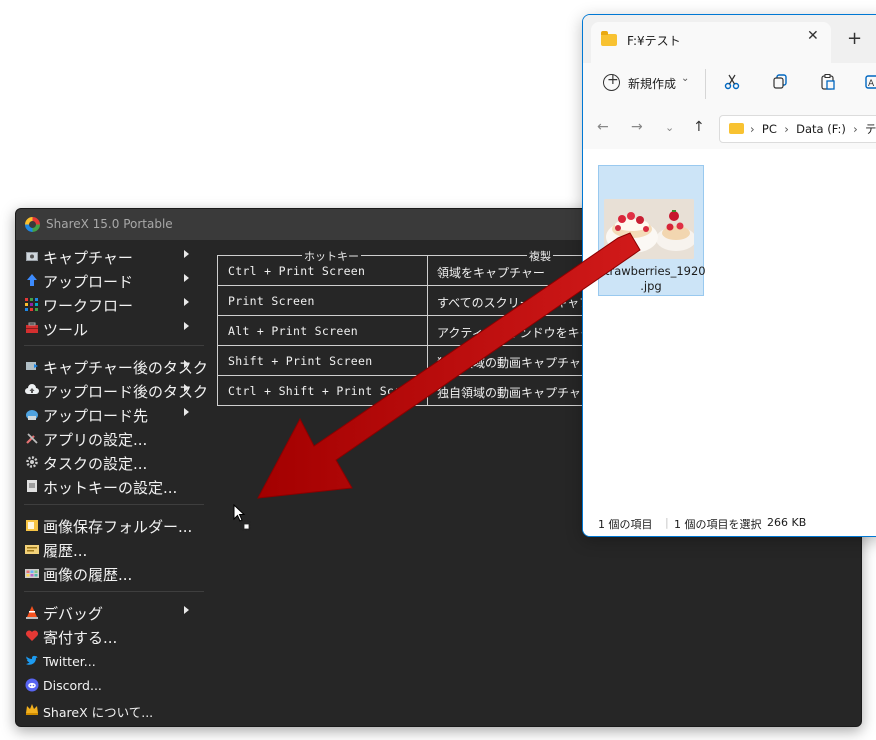 The image size is (876, 740). I want to click on breadcrumb-pc: PC, so click(769, 129).